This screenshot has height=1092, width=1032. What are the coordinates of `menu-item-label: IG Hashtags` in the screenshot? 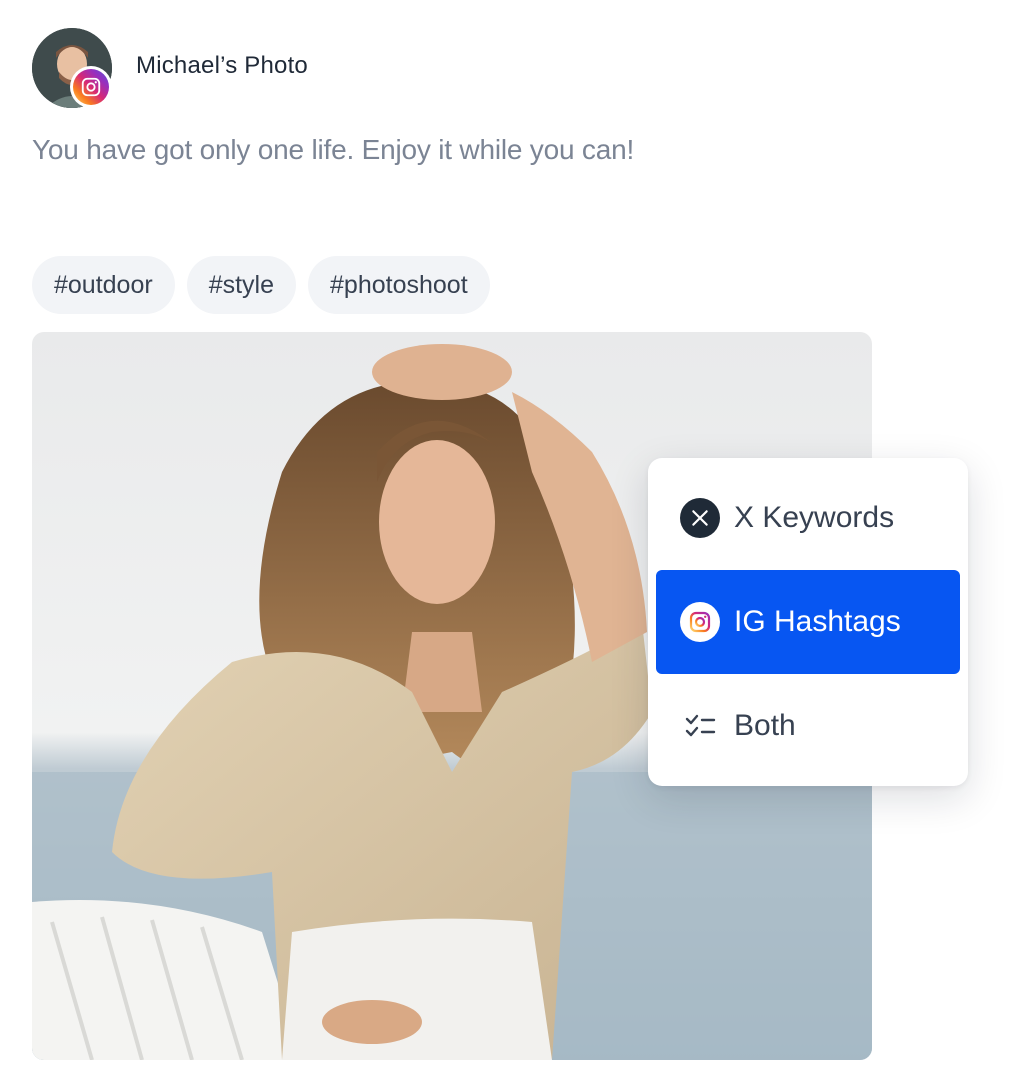 It's located at (817, 621).